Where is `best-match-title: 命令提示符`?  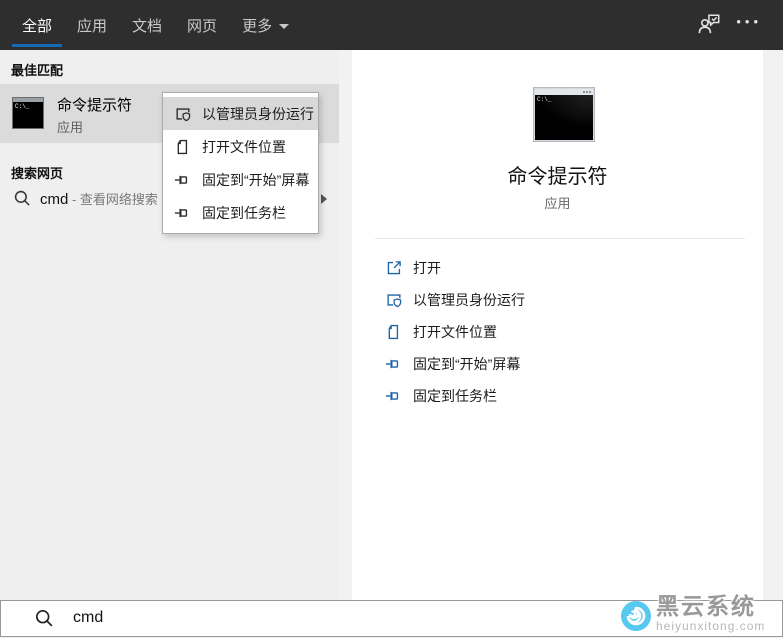
best-match-title: 命令提示符 is located at coordinates (95, 105).